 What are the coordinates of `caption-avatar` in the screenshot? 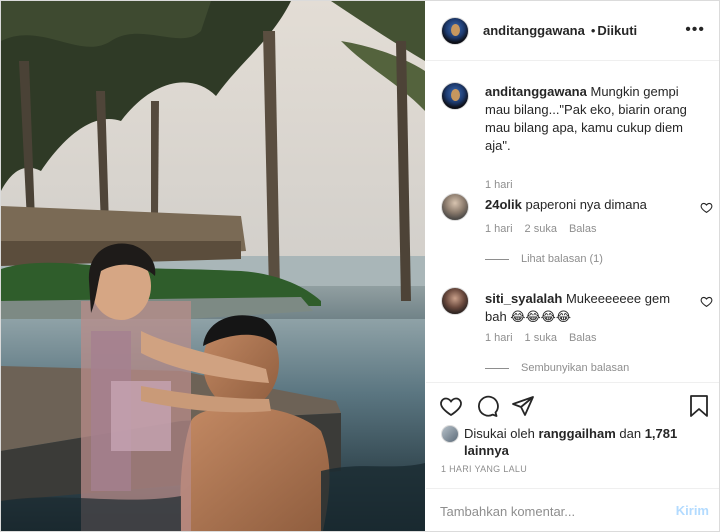 It's located at (455, 96).